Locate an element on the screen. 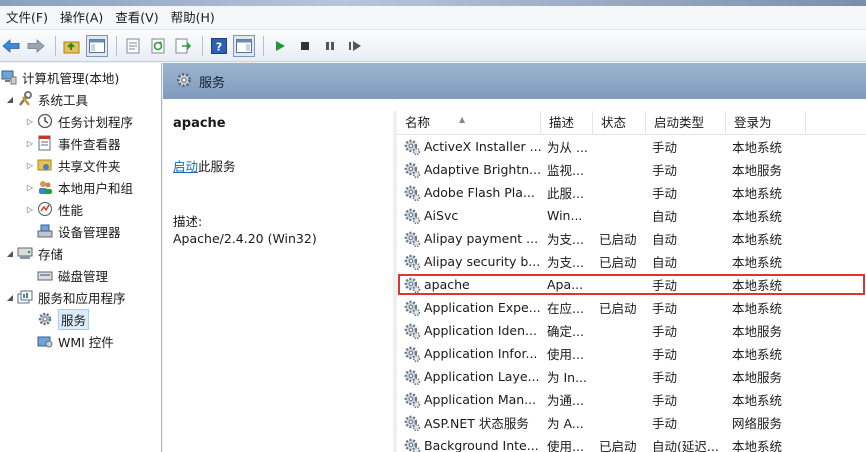 The width and height of the screenshot is (866, 452). menu-bar: 文件(F) 操作(A) 查看(V) 帮助(H) is located at coordinates (433, 18).